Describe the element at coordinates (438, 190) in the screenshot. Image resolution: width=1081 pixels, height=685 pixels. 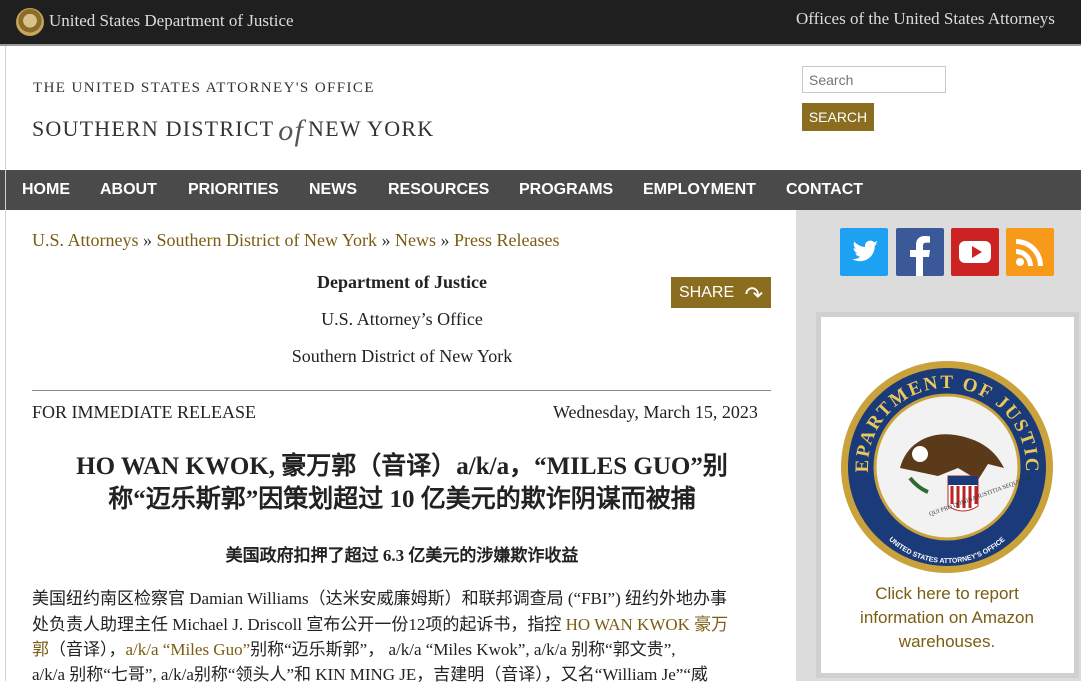
I see `nav-resources: RESOURCES` at that location.